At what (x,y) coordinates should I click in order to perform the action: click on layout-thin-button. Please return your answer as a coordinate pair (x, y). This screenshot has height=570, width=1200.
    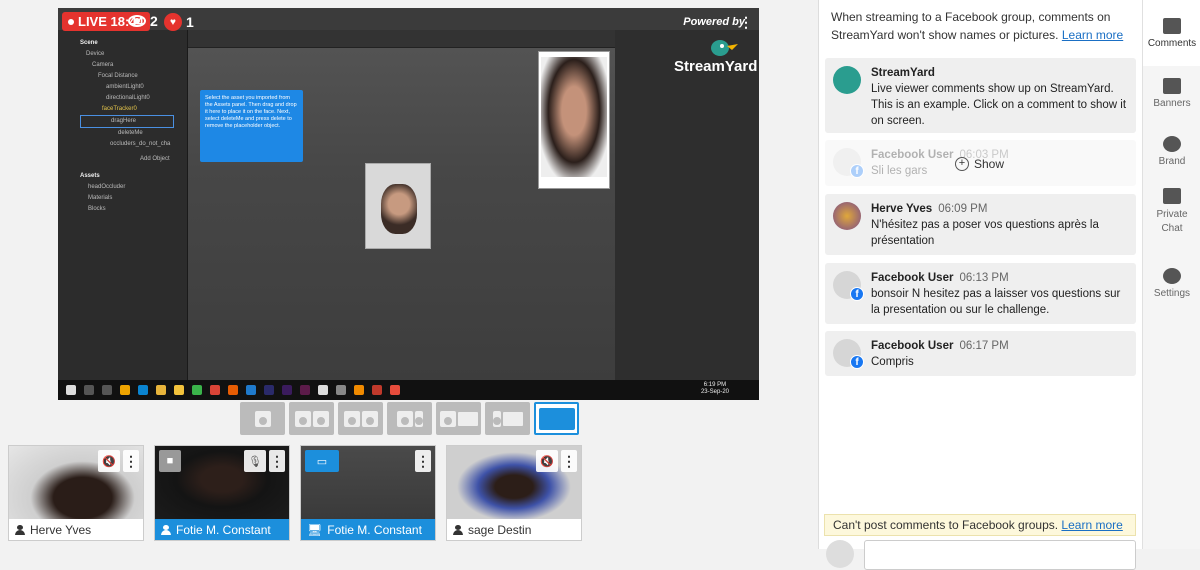
    Looking at the image, I should click on (311, 418).